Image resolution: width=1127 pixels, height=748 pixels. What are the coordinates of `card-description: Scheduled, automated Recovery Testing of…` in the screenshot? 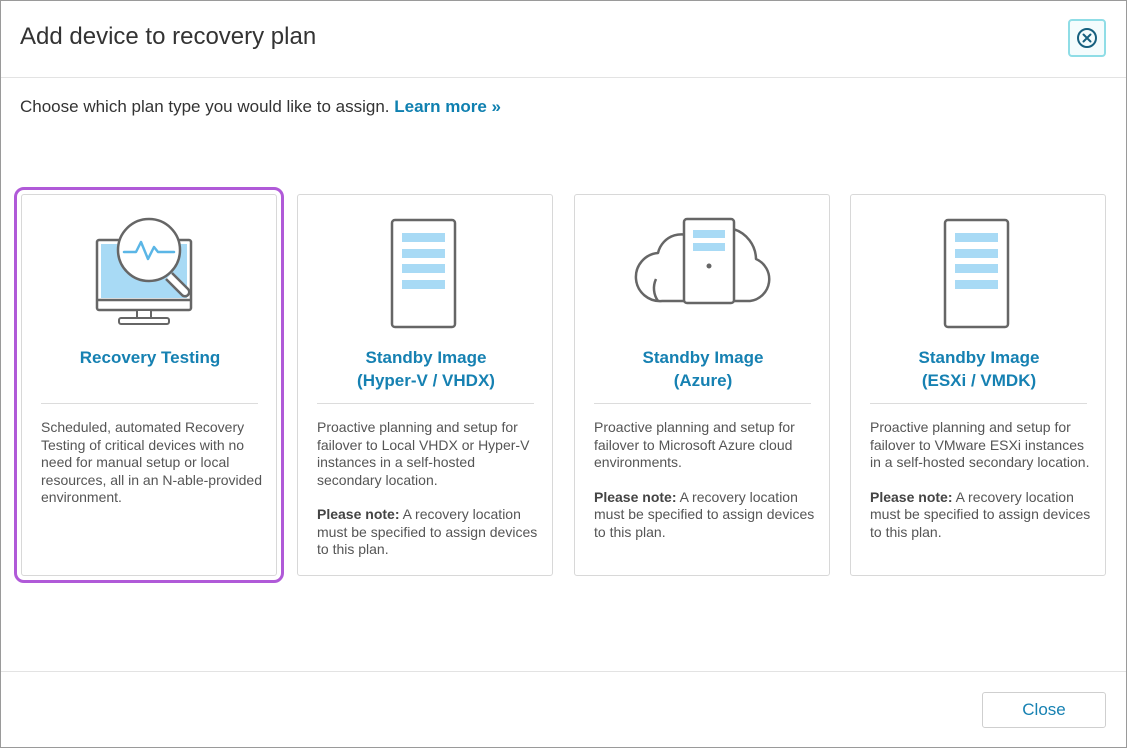 It's located at (151, 462).